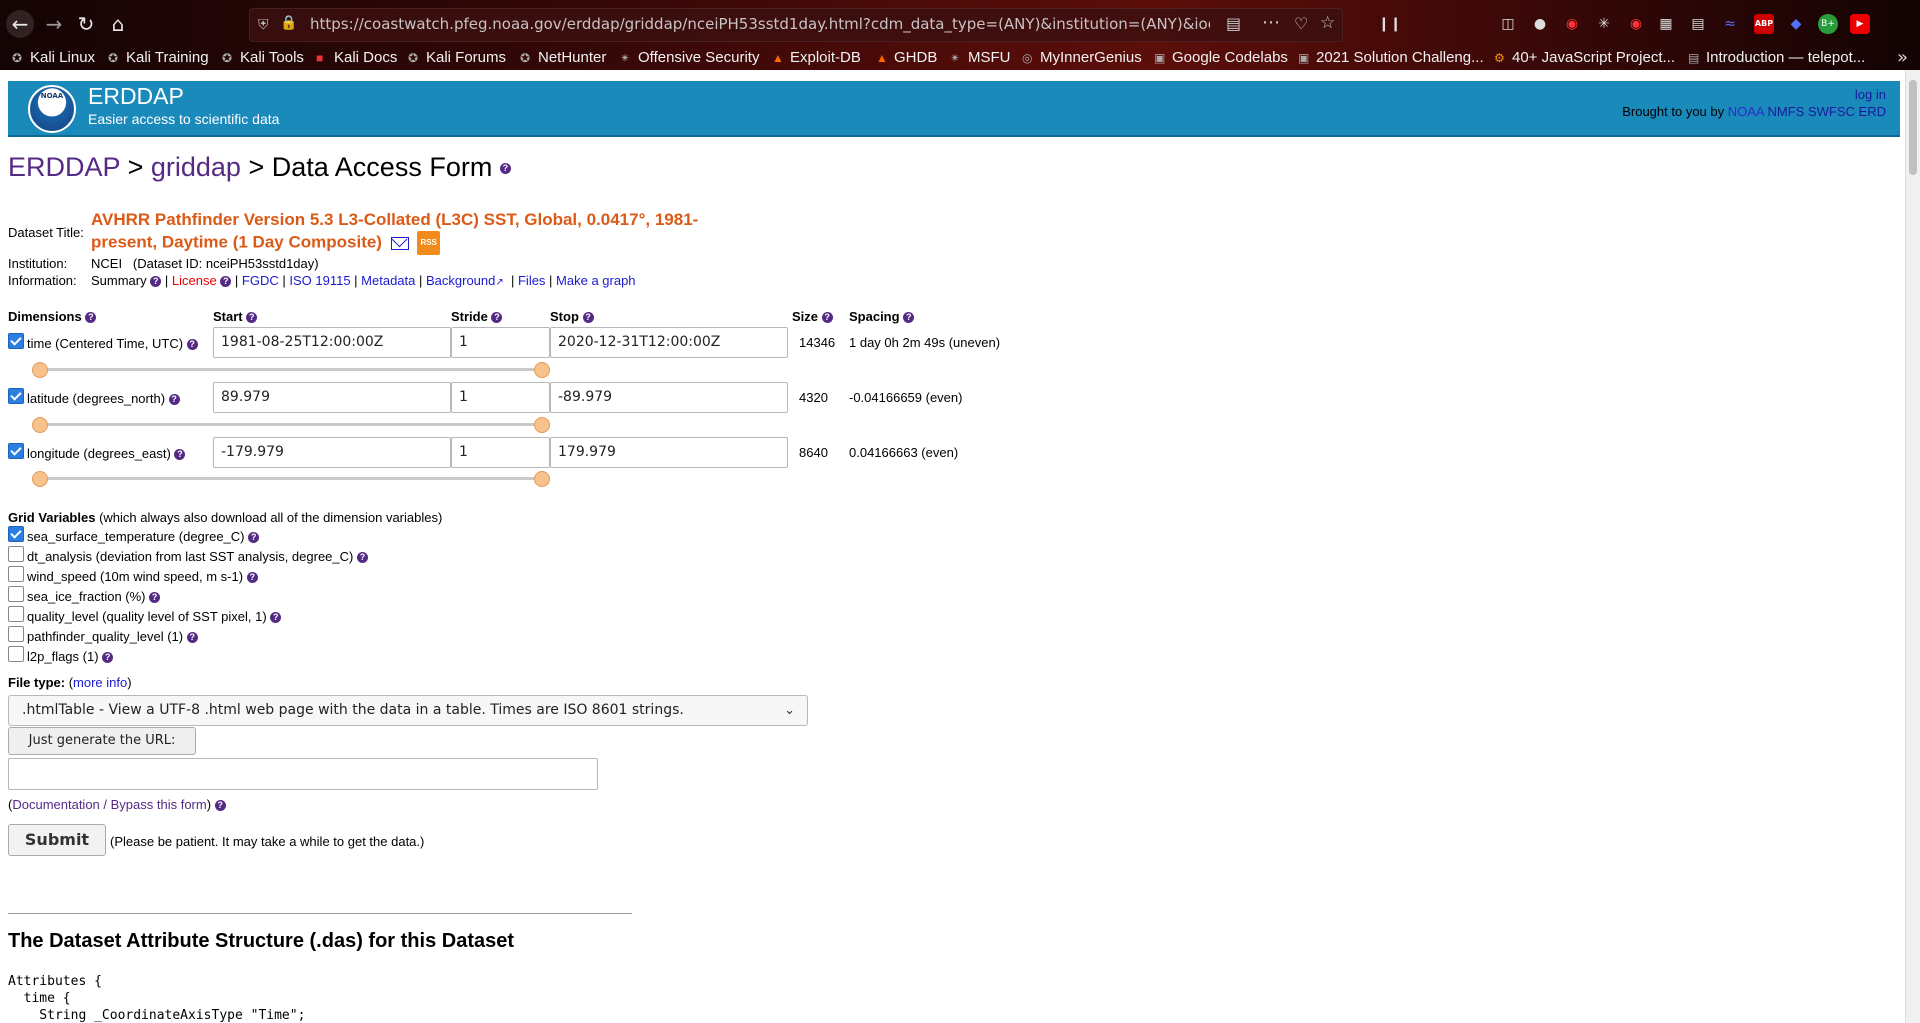 The width and height of the screenshot is (1920, 1023). Describe the element at coordinates (64, 167) in the screenshot. I see `breadcrumb-erddap: ERDDAP` at that location.